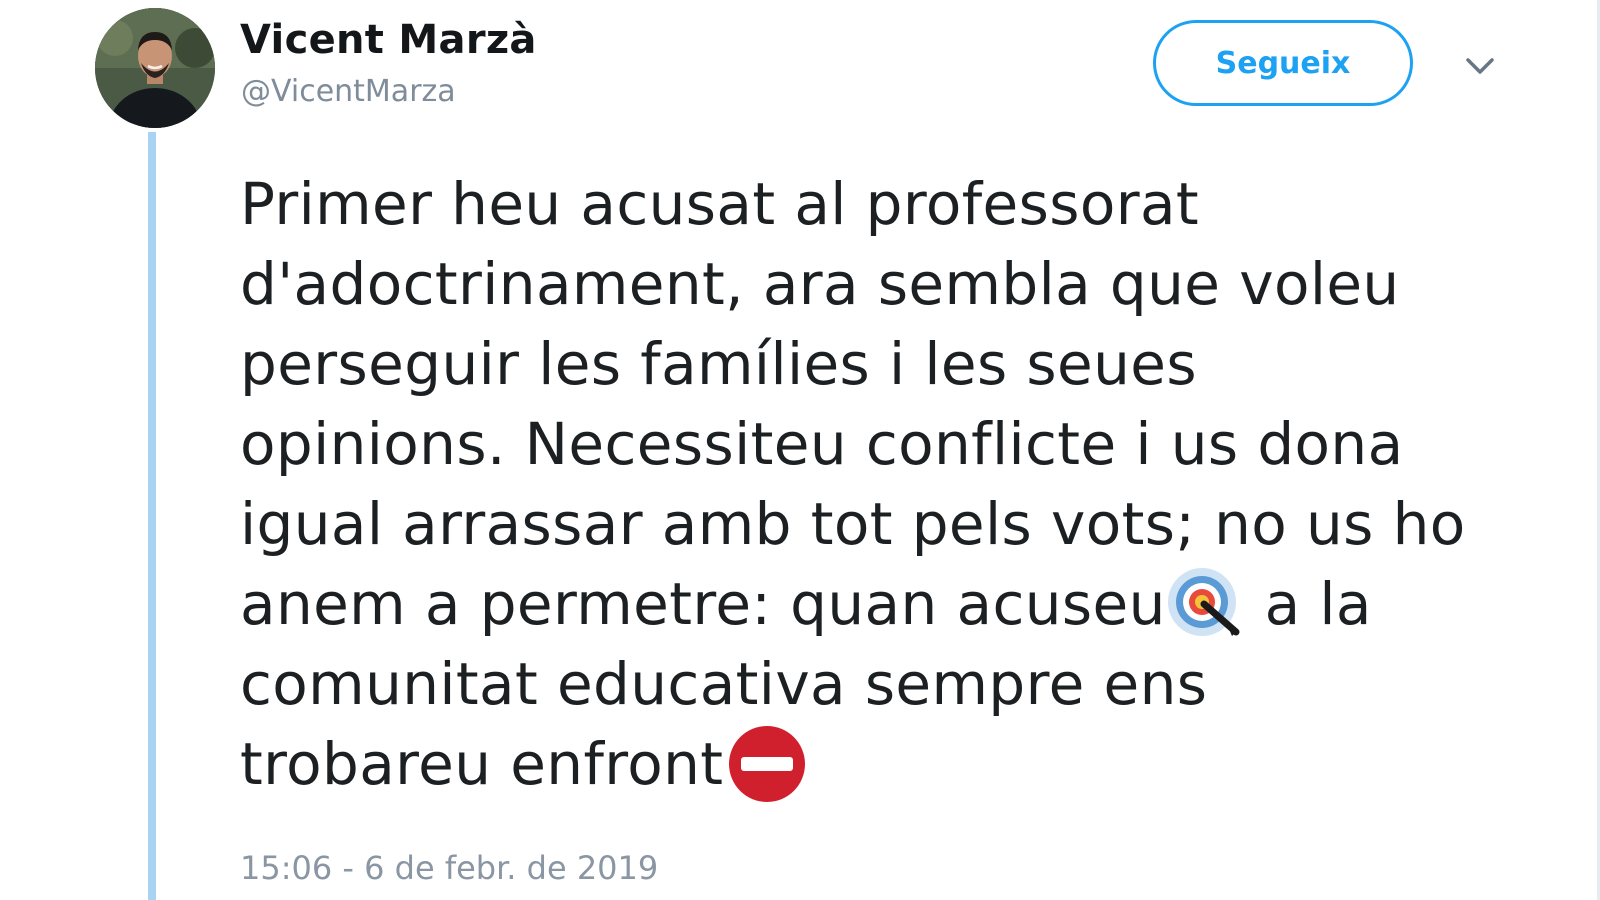 The width and height of the screenshot is (1600, 900). What do you see at coordinates (1480, 66) in the screenshot?
I see `chevron-down-icon` at bounding box center [1480, 66].